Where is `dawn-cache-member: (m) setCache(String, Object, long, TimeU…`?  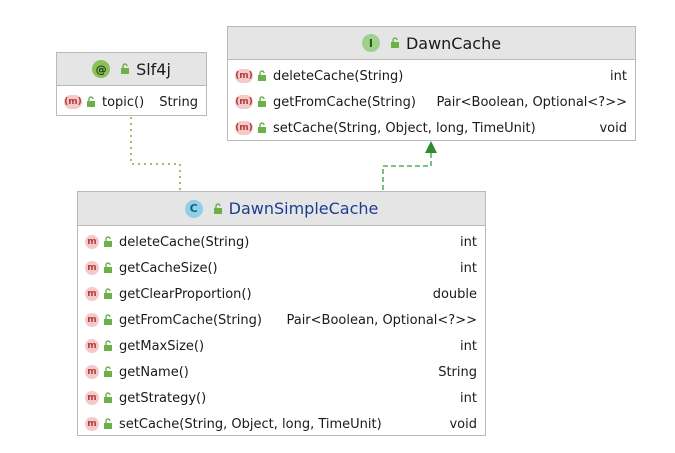
dawn-cache-member: (m) setCache(String, Object, long, TimeU… is located at coordinates (431, 128).